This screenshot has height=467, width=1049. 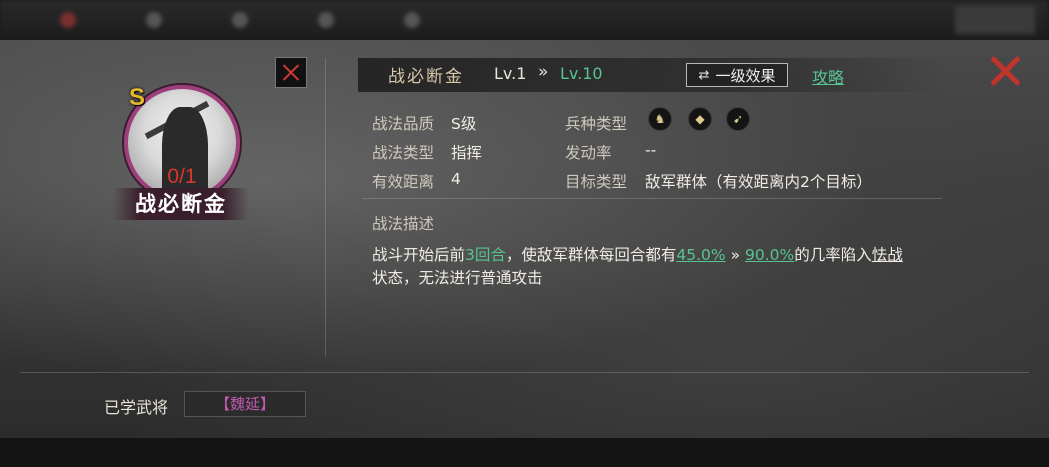 What do you see at coordinates (660, 119) in the screenshot?
I see `cavalry-icon: ♞` at bounding box center [660, 119].